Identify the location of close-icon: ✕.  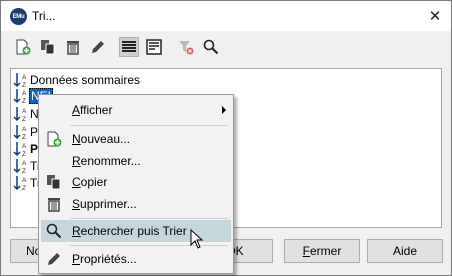
(435, 16).